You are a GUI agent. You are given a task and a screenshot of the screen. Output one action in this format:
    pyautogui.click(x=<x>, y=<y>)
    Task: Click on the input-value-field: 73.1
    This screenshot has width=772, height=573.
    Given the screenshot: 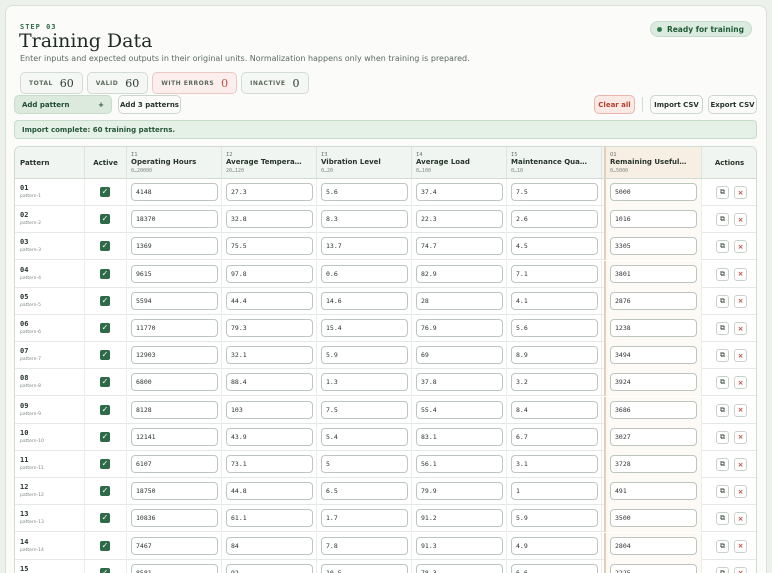 What is the action you would take?
    pyautogui.click(x=269, y=464)
    